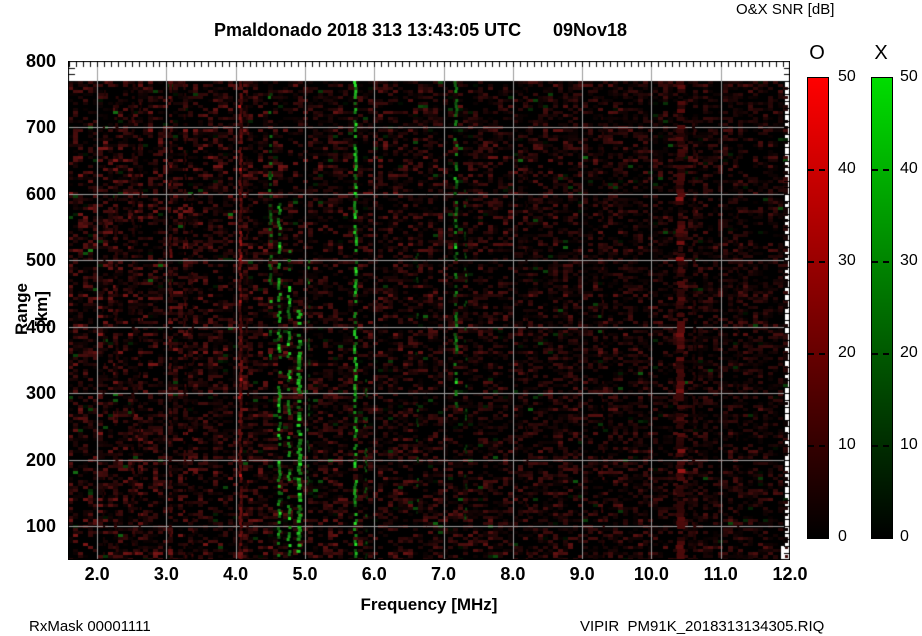  What do you see at coordinates (909, 260) in the screenshot?
I see `colorbar-x-tick-label: 30` at bounding box center [909, 260].